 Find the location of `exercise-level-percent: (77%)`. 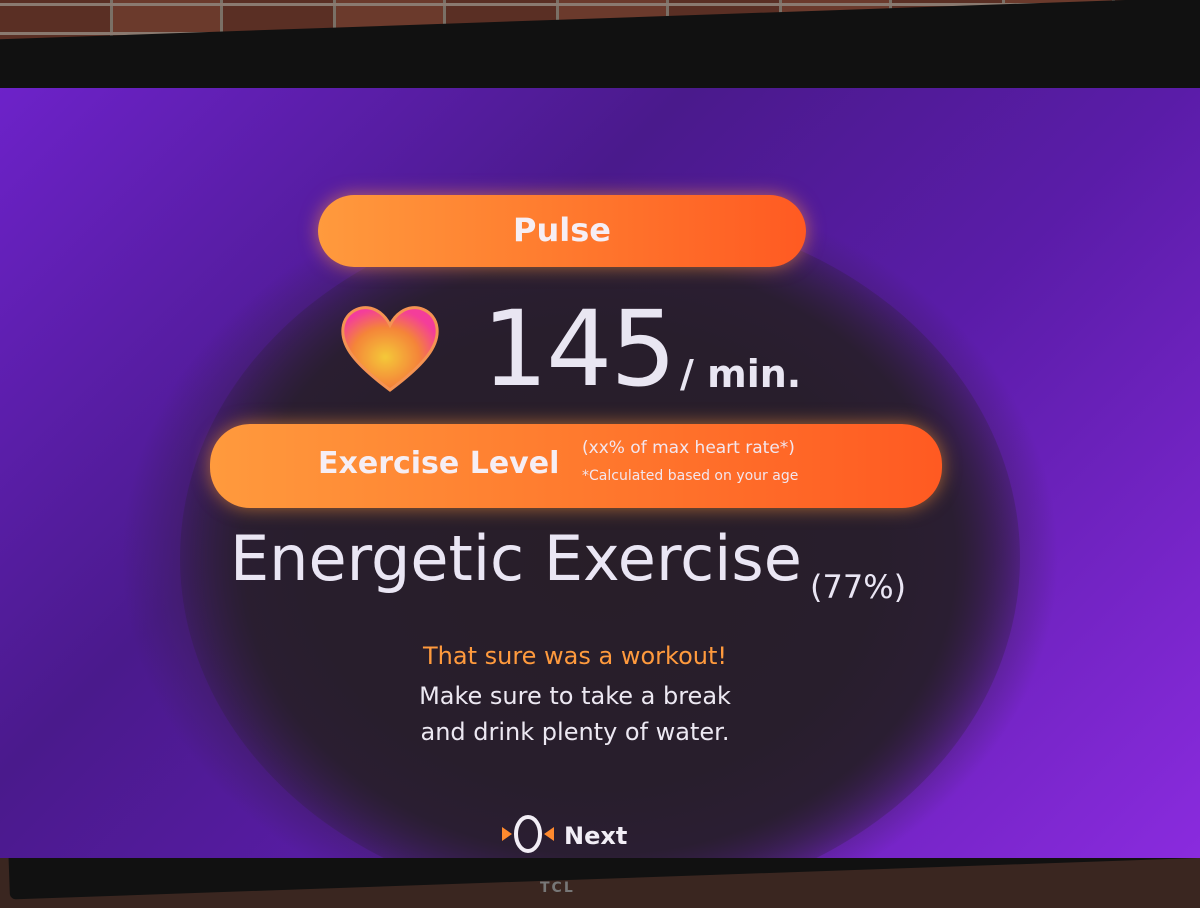

exercise-level-percent: (77%) is located at coordinates (858, 587).